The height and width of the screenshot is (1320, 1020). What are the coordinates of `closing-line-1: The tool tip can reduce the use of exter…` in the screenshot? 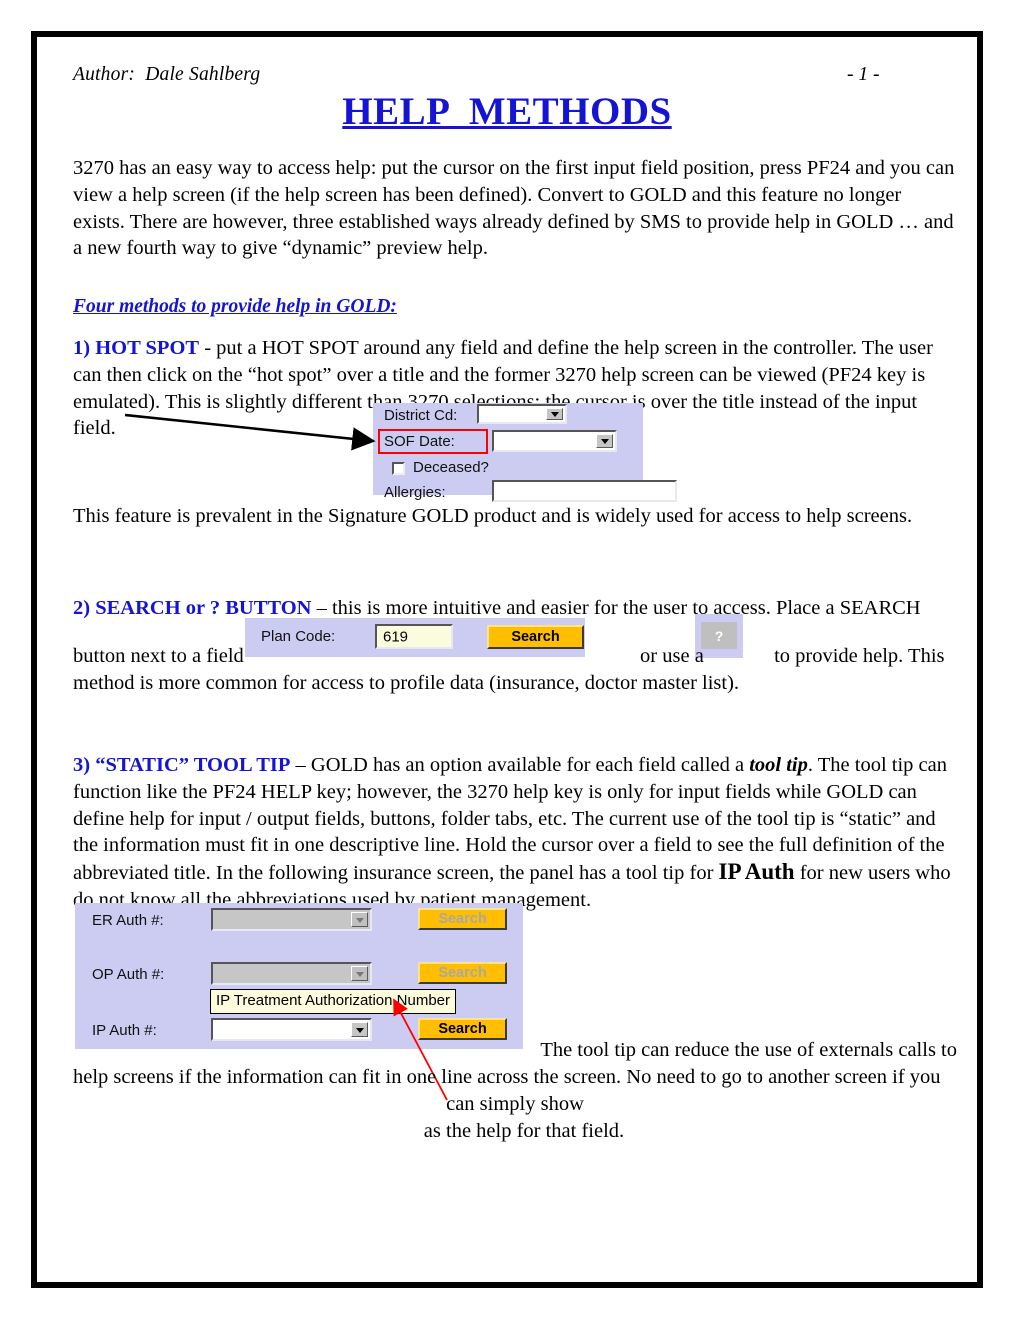 It's located at (748, 1050).